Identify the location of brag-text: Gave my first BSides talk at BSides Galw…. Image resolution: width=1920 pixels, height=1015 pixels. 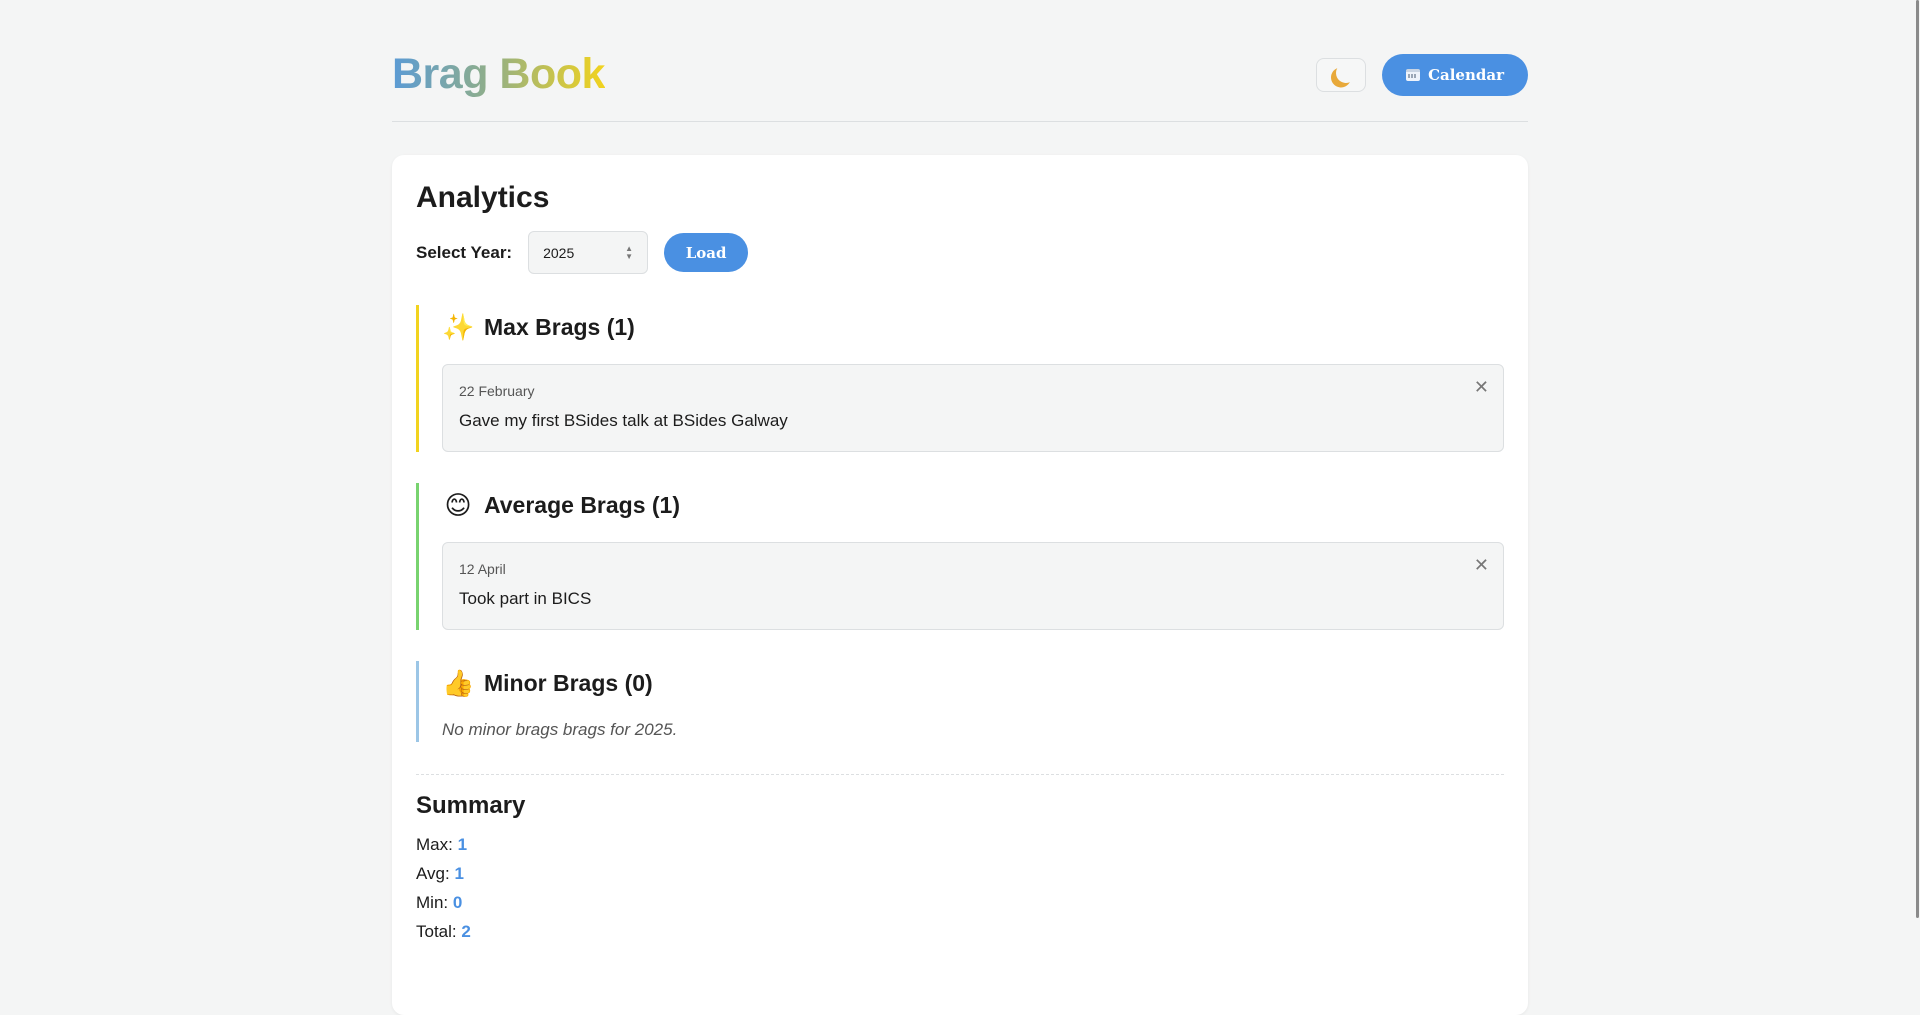
(623, 420).